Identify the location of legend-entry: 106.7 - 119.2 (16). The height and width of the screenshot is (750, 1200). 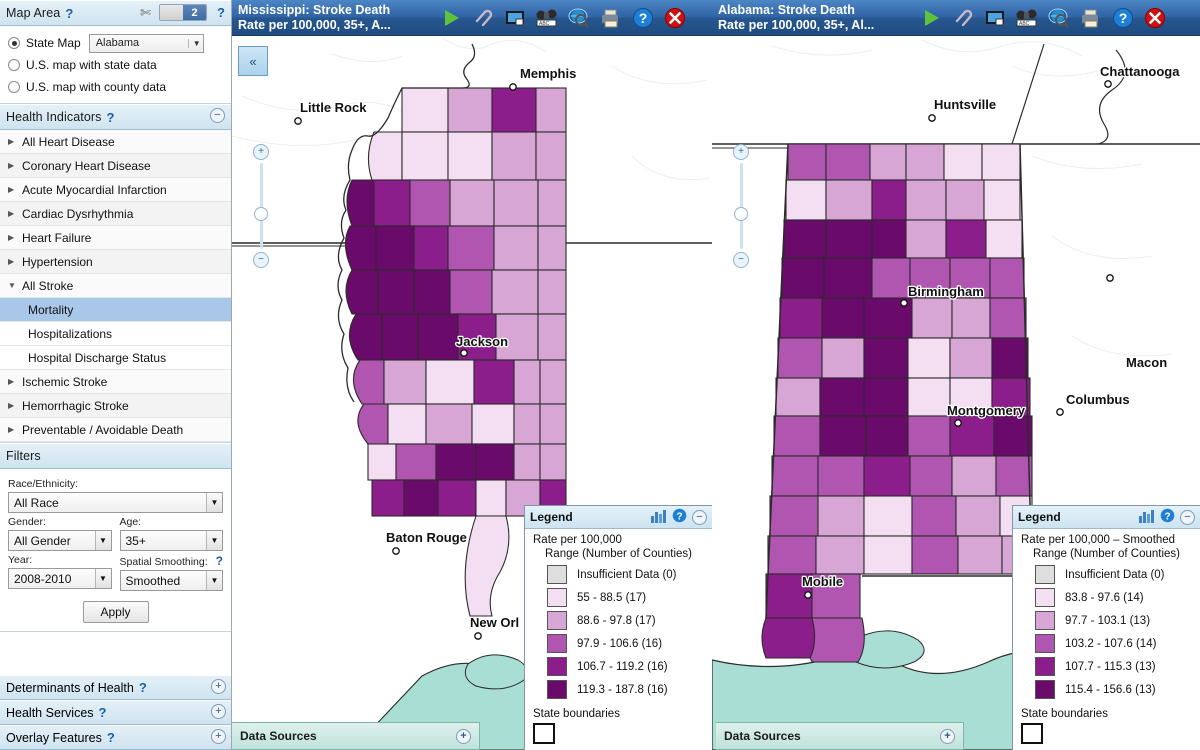
(618, 666).